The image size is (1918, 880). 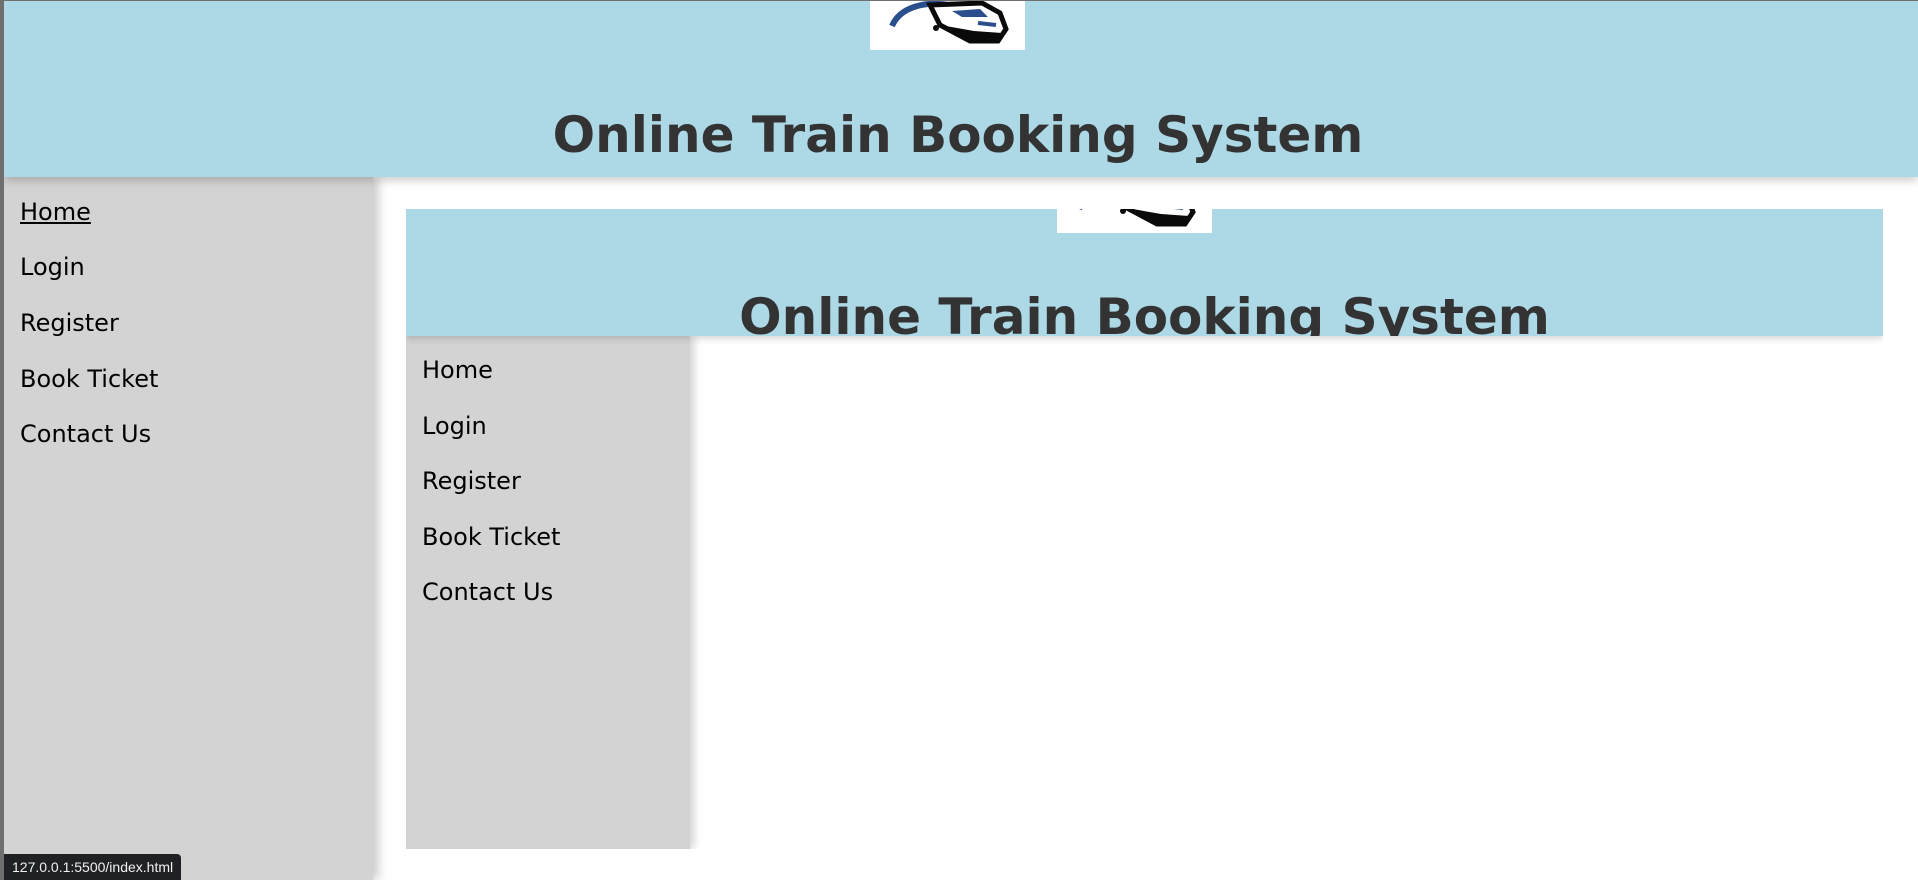 What do you see at coordinates (55, 212) in the screenshot?
I see `nav-link-home: Home` at bounding box center [55, 212].